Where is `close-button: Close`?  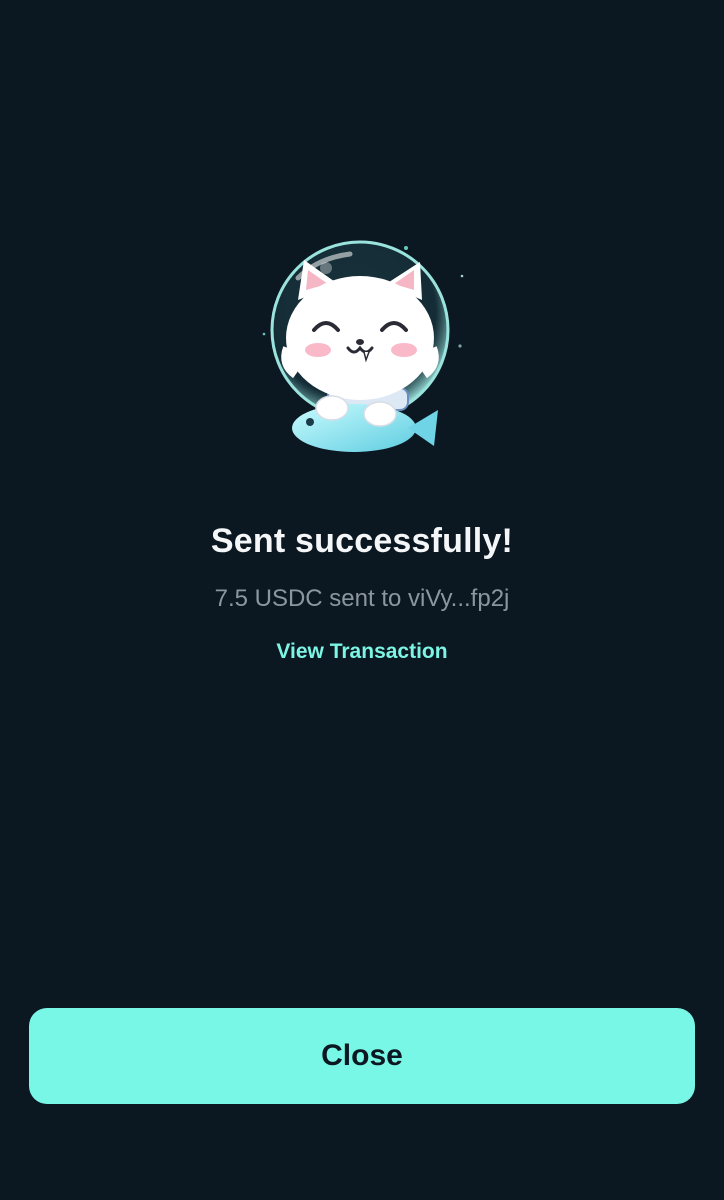 close-button: Close is located at coordinates (362, 1056).